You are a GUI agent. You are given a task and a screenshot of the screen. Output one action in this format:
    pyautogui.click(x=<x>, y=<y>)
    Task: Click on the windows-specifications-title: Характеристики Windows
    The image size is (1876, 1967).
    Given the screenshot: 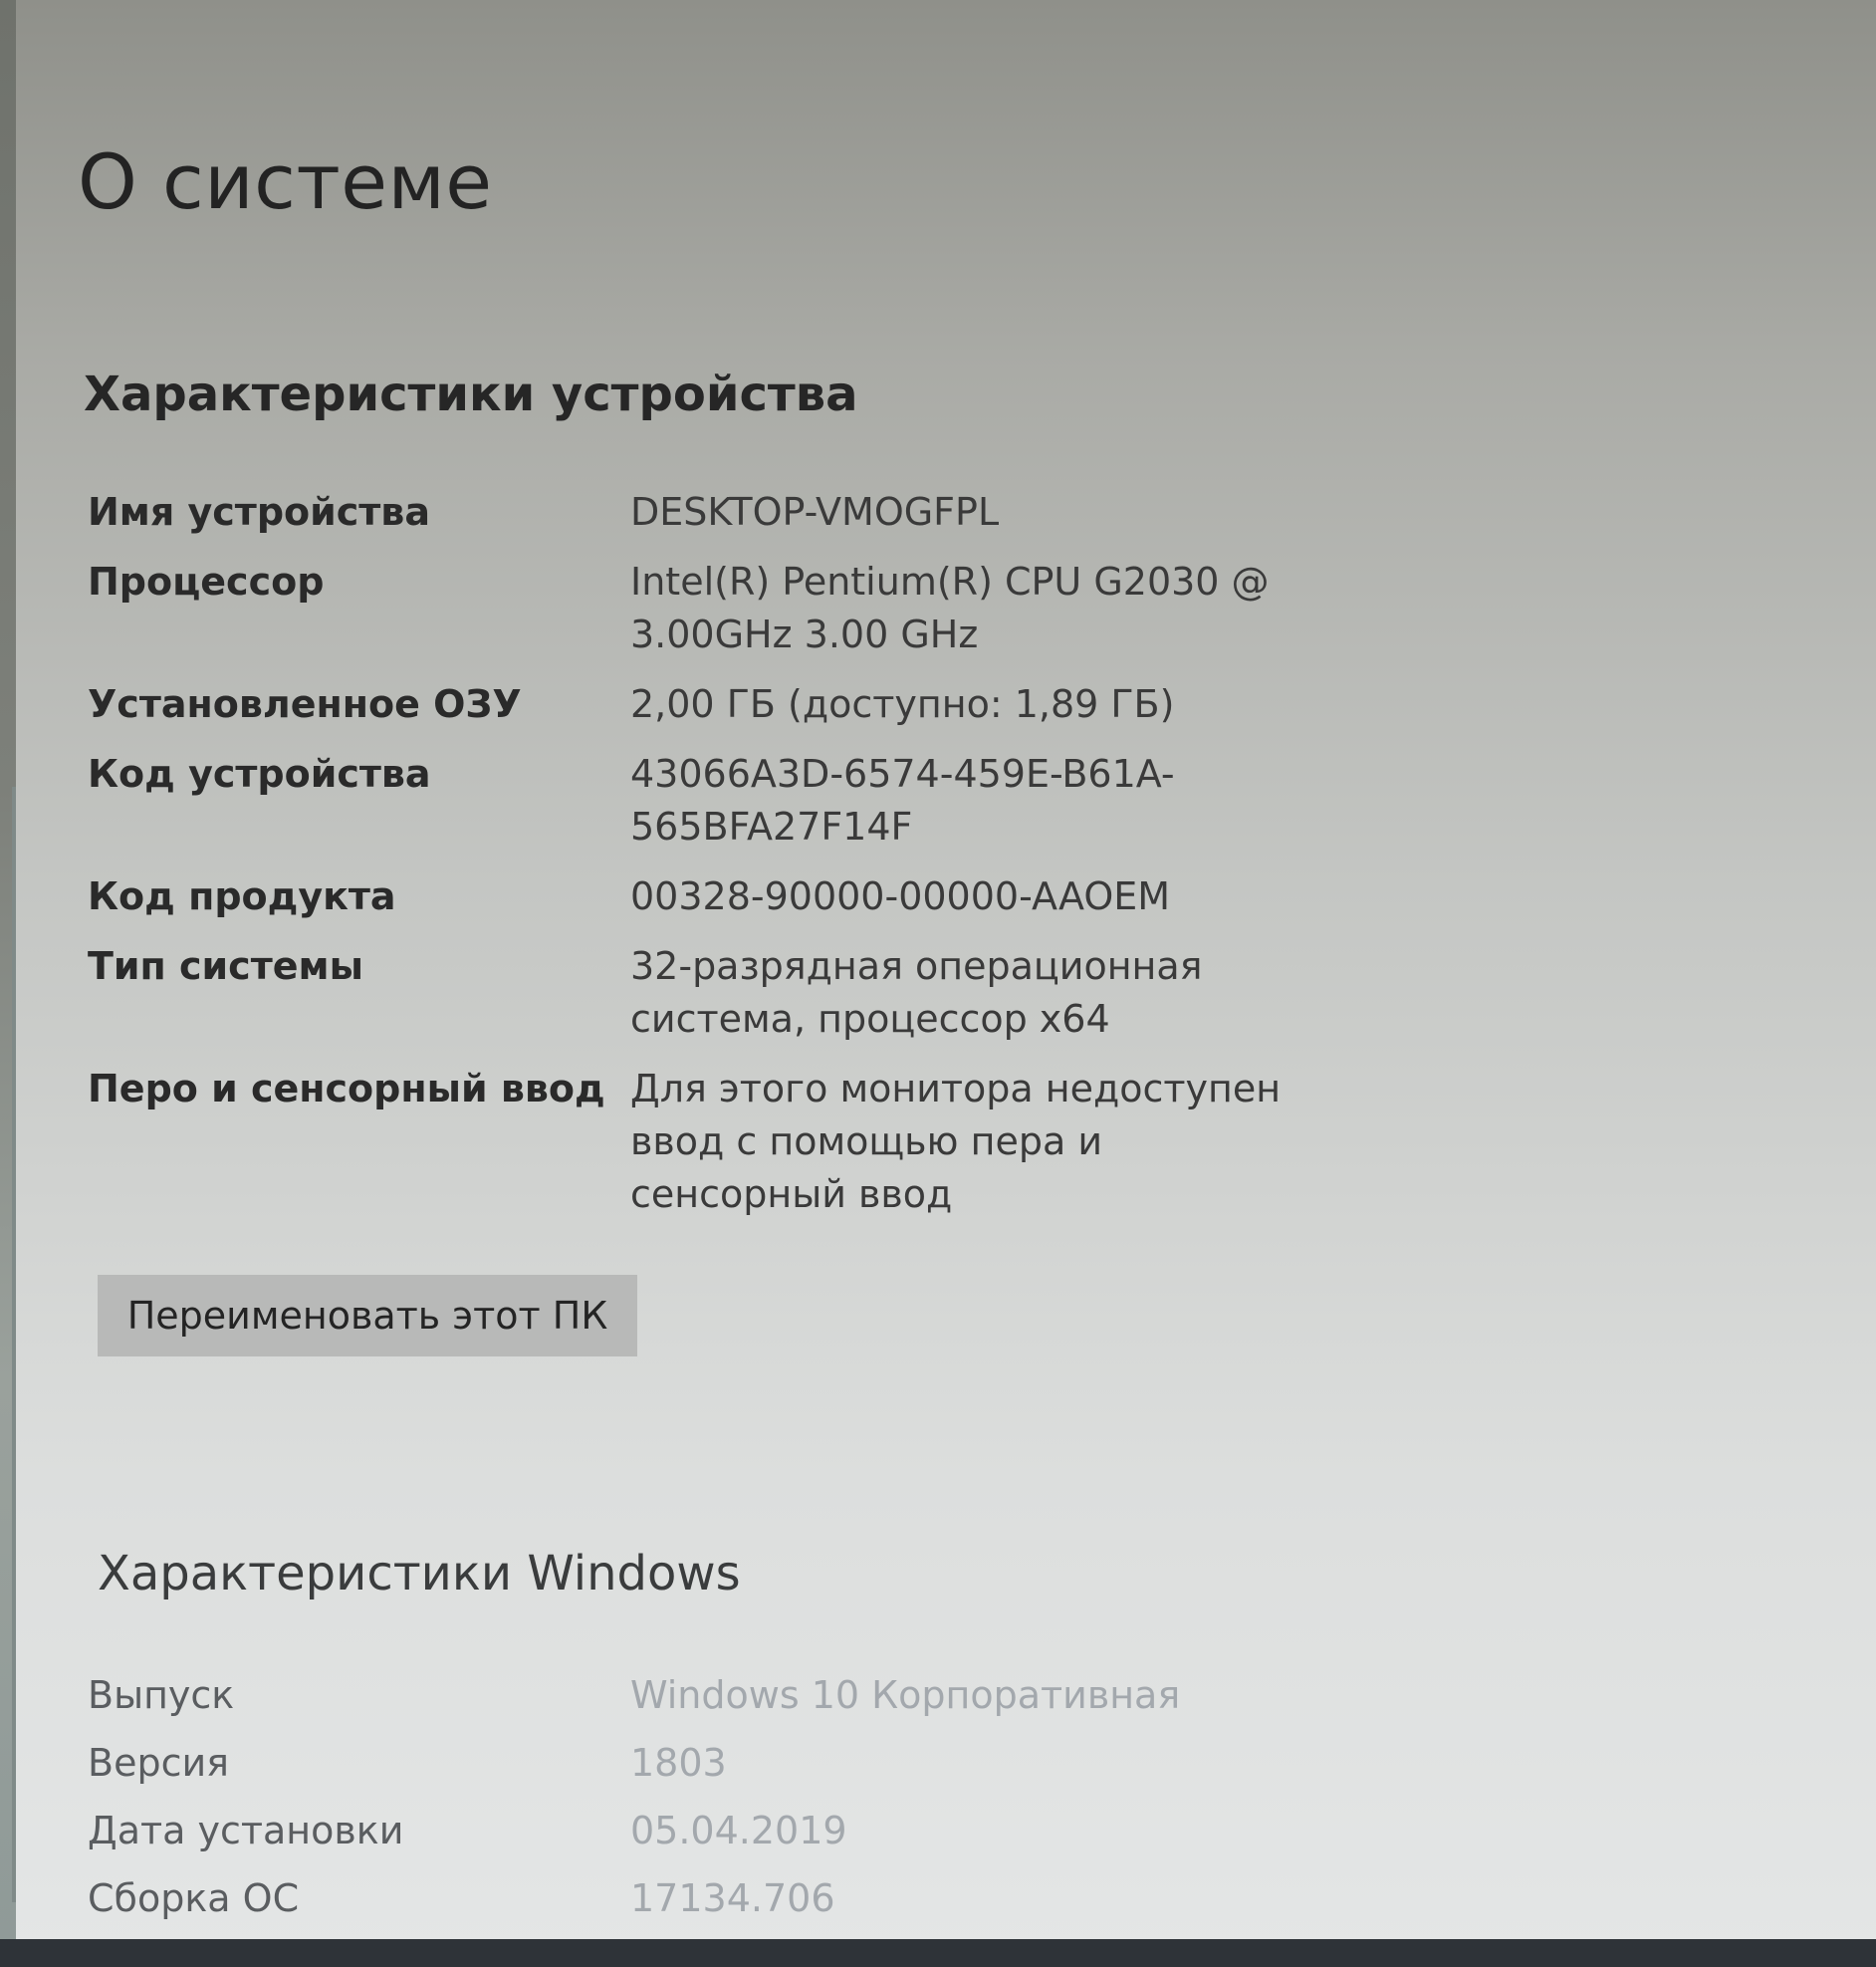 What is the action you would take?
    pyautogui.click(x=420, y=1573)
    